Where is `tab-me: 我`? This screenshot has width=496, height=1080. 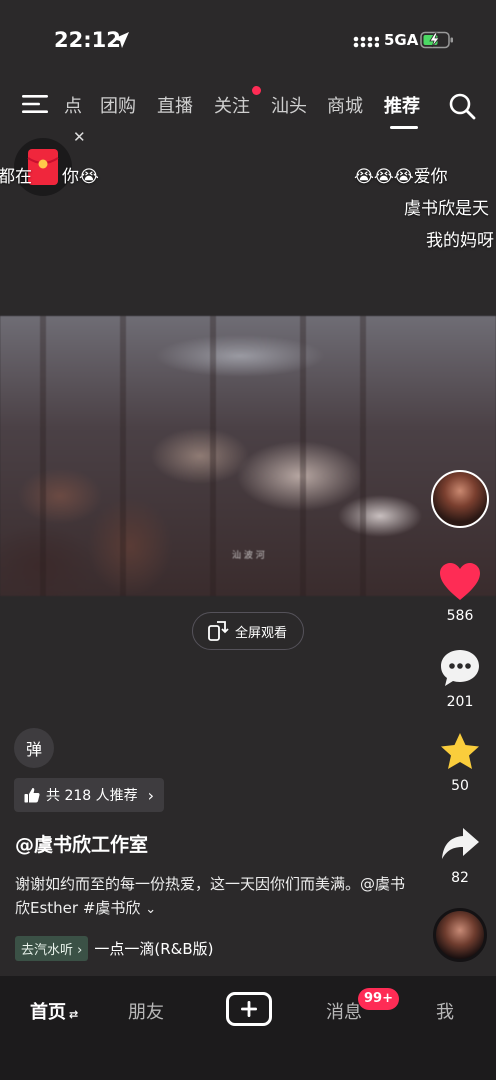
tab-me: 我 is located at coordinates (445, 1011).